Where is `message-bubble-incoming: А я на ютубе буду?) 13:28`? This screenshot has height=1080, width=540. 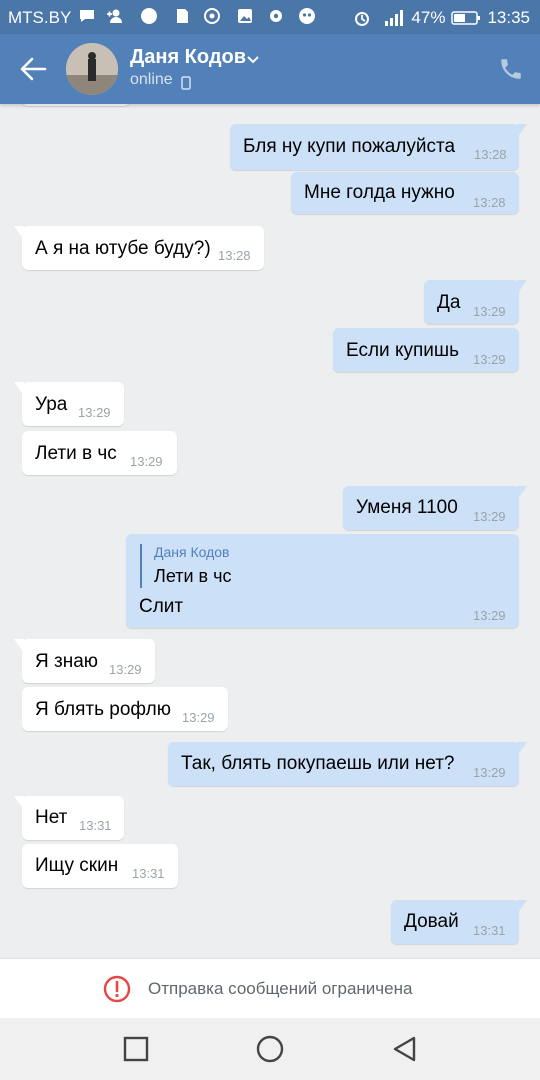
message-bubble-incoming: А я на ютубе буду?) 13:28 is located at coordinates (139, 248).